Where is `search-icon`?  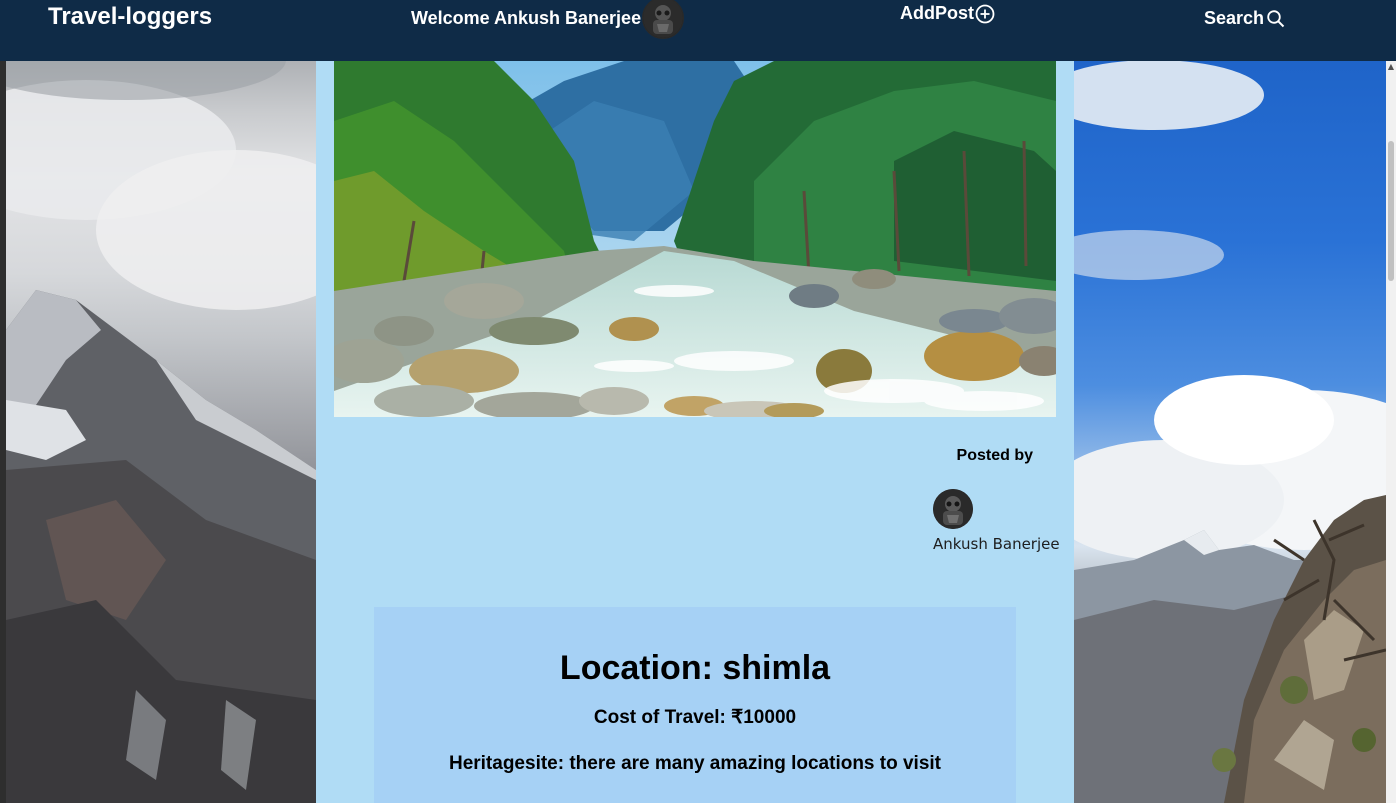
search-icon is located at coordinates (1276, 18).